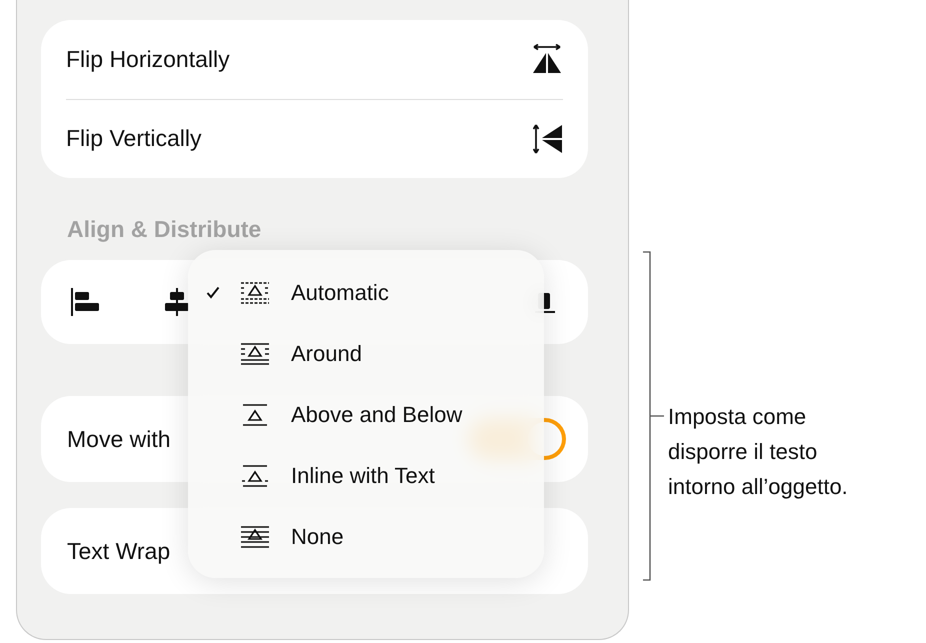 This screenshot has width=926, height=643. I want to click on menu-item: Inline with Text, so click(366, 475).